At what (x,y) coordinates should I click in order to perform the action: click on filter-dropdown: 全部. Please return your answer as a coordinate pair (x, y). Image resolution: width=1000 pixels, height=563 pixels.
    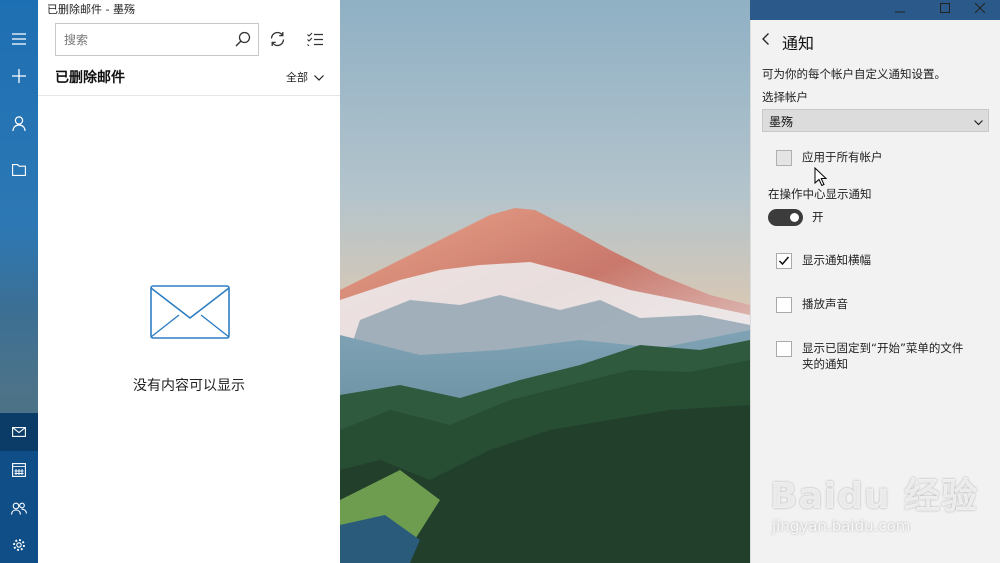
    Looking at the image, I should click on (305, 77).